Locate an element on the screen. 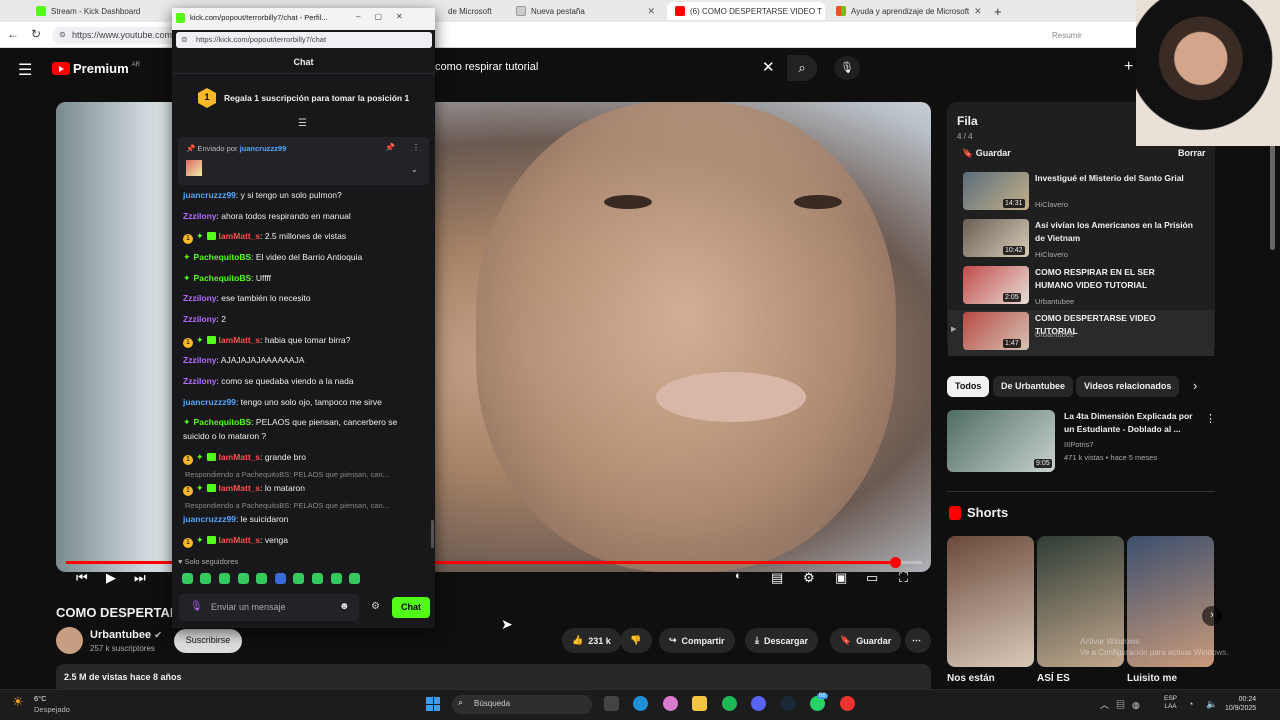 Image resolution: width=1280 pixels, height=720 pixels. settings-icon: ⚙ is located at coordinates (809, 578).